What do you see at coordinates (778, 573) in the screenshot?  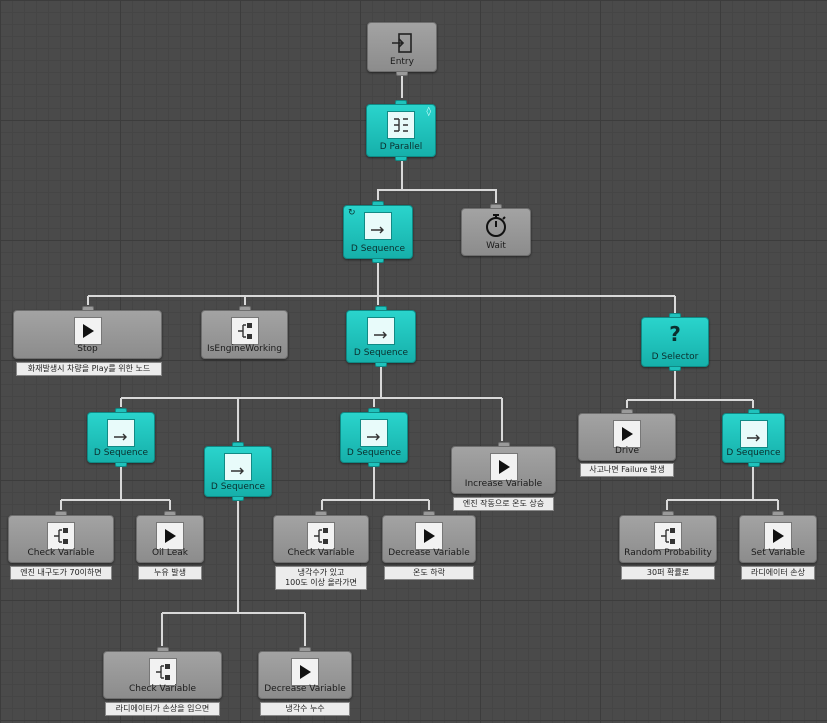 I see `node-comment: 라디에이터 손상` at bounding box center [778, 573].